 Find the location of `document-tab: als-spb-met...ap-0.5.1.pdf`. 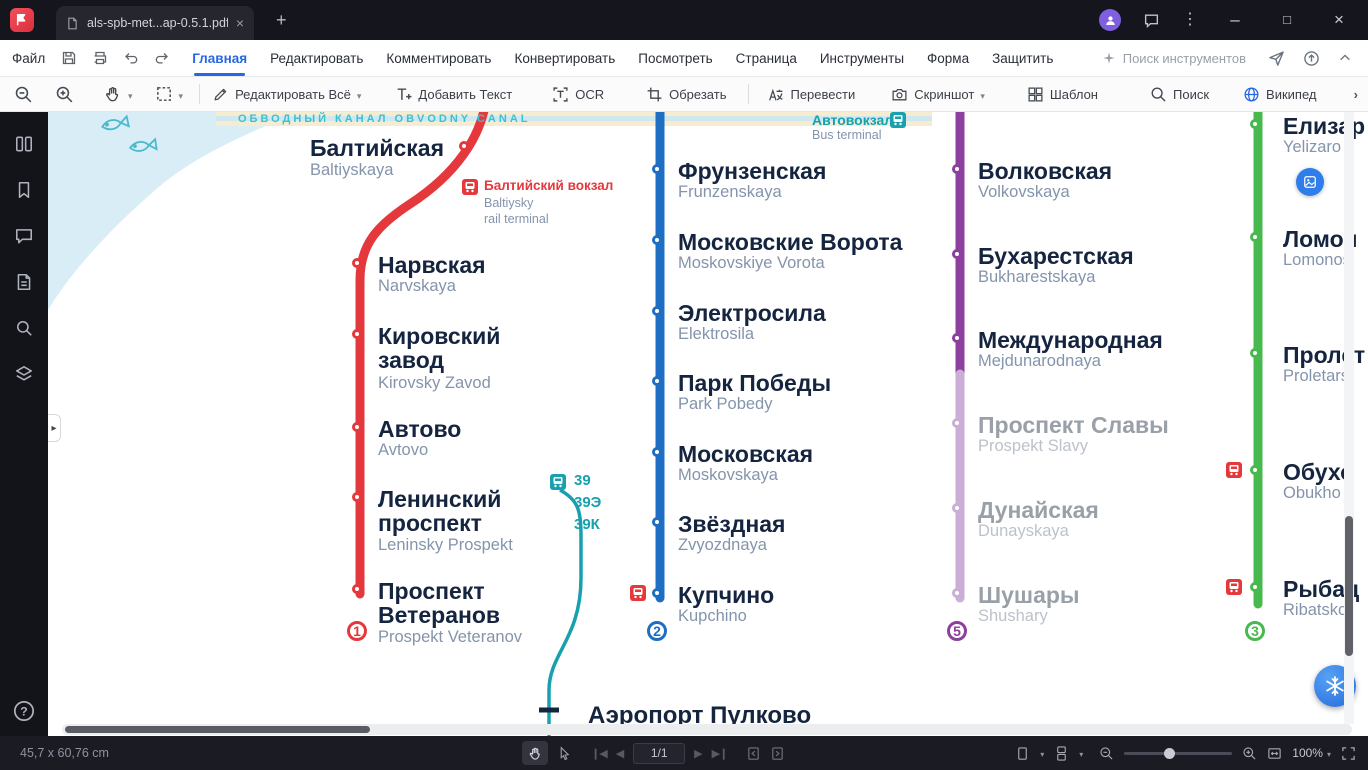

document-tab: als-spb-met...ap-0.5.1.pdf is located at coordinates (155, 23).